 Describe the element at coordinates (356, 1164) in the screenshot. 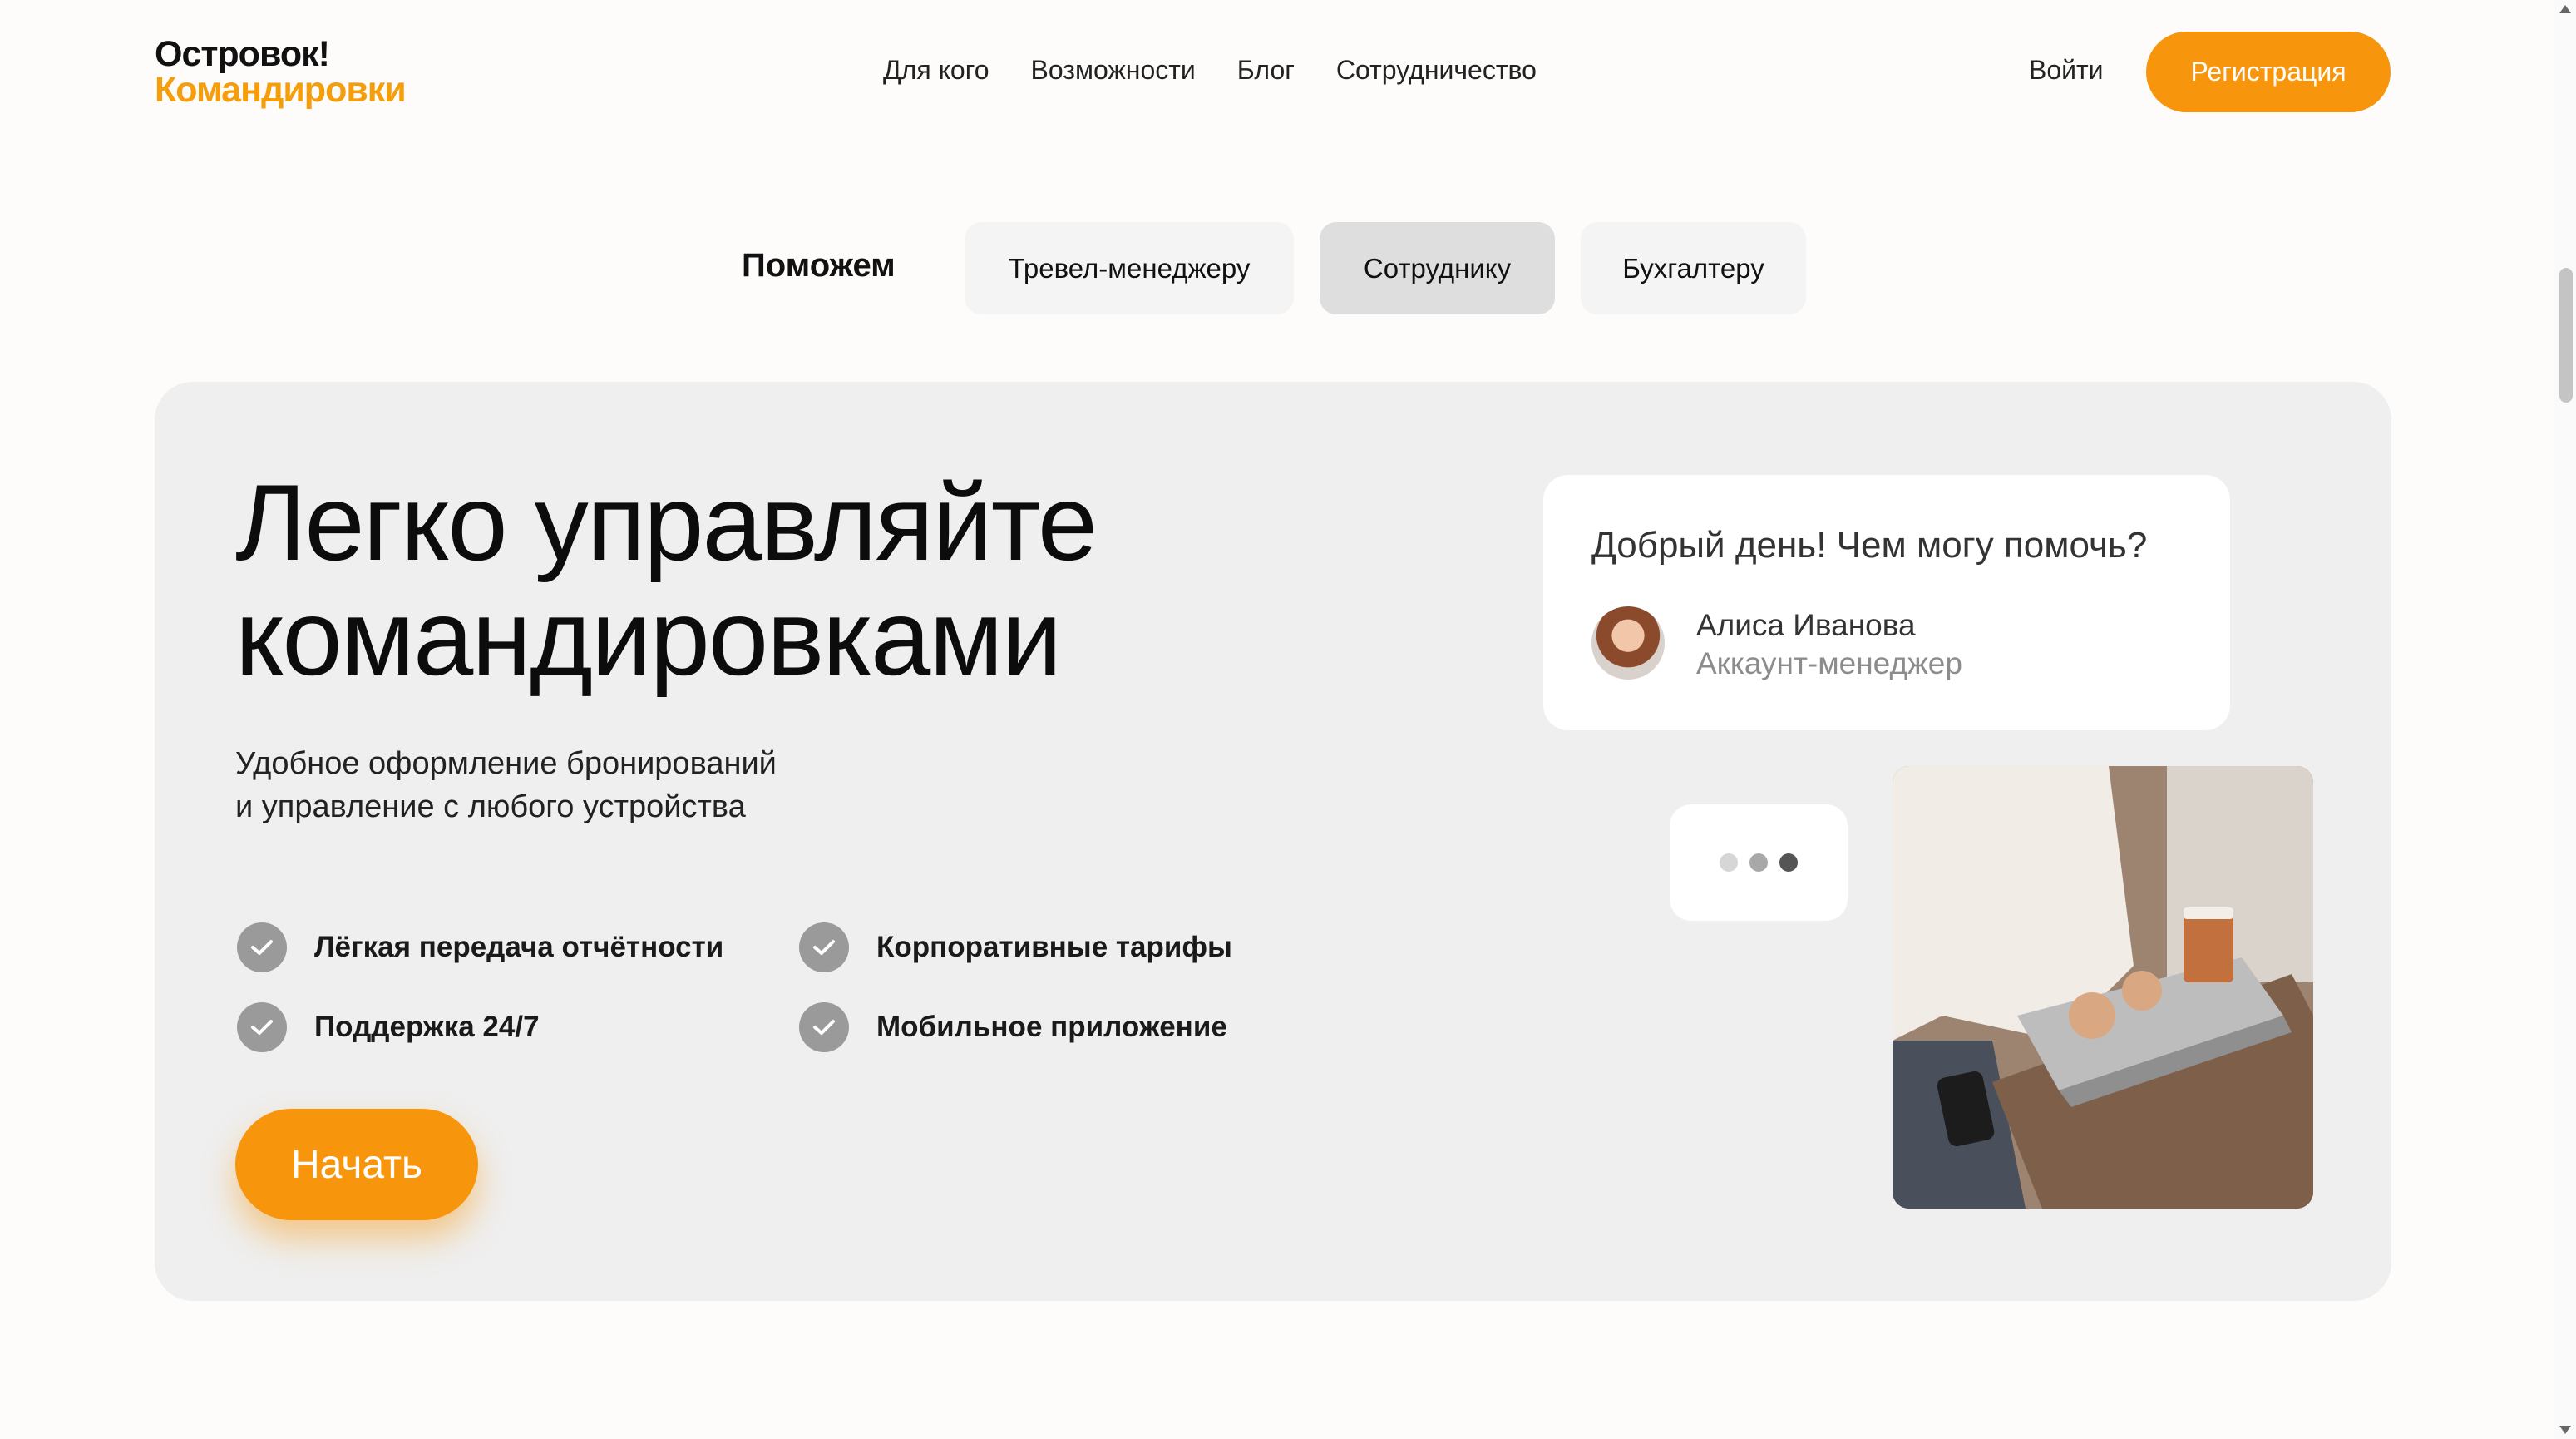

I see `start-button: Начать` at that location.